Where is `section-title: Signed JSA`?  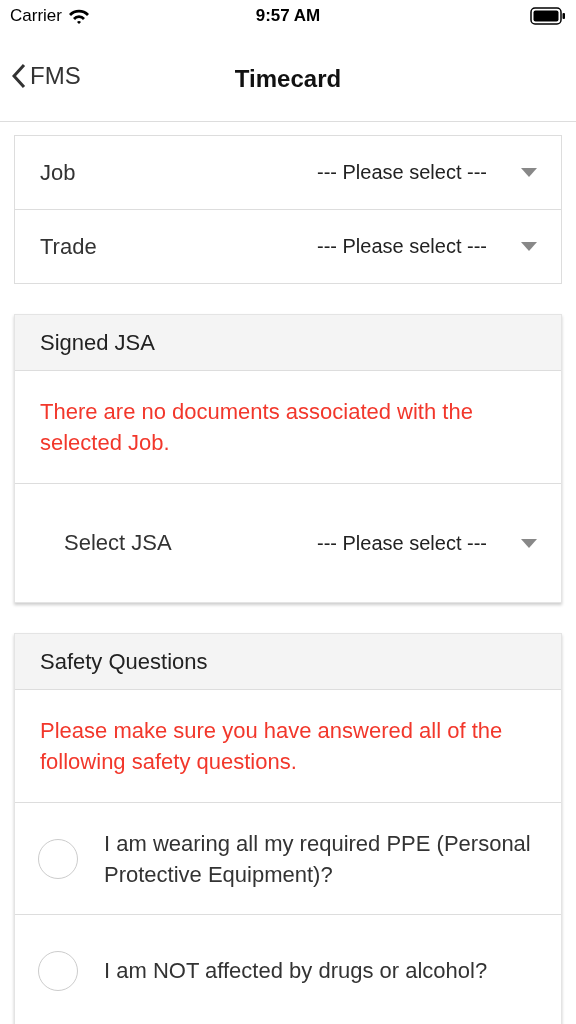 section-title: Signed JSA is located at coordinates (97, 342).